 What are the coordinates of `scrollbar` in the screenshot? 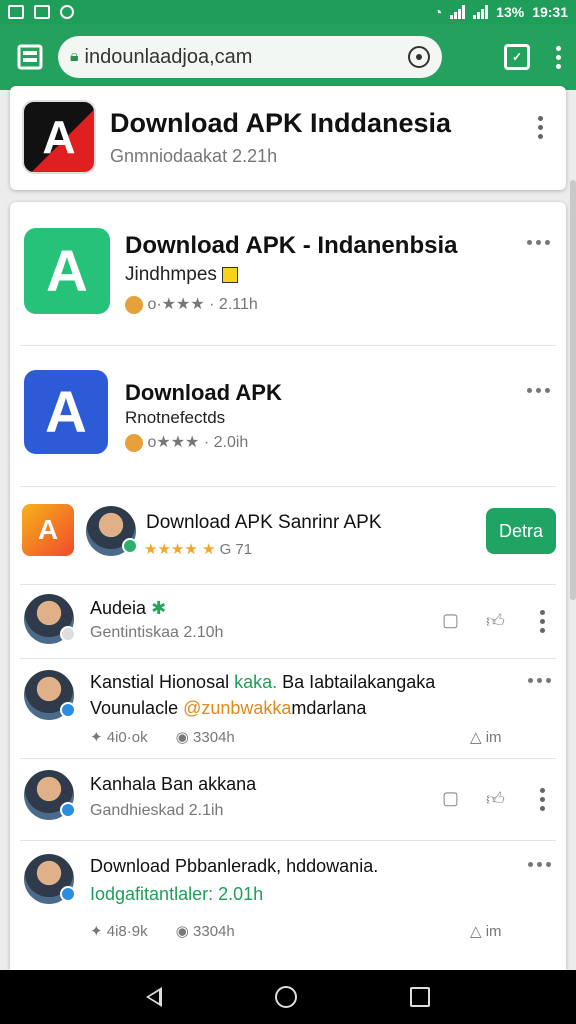 It's located at (573, 390).